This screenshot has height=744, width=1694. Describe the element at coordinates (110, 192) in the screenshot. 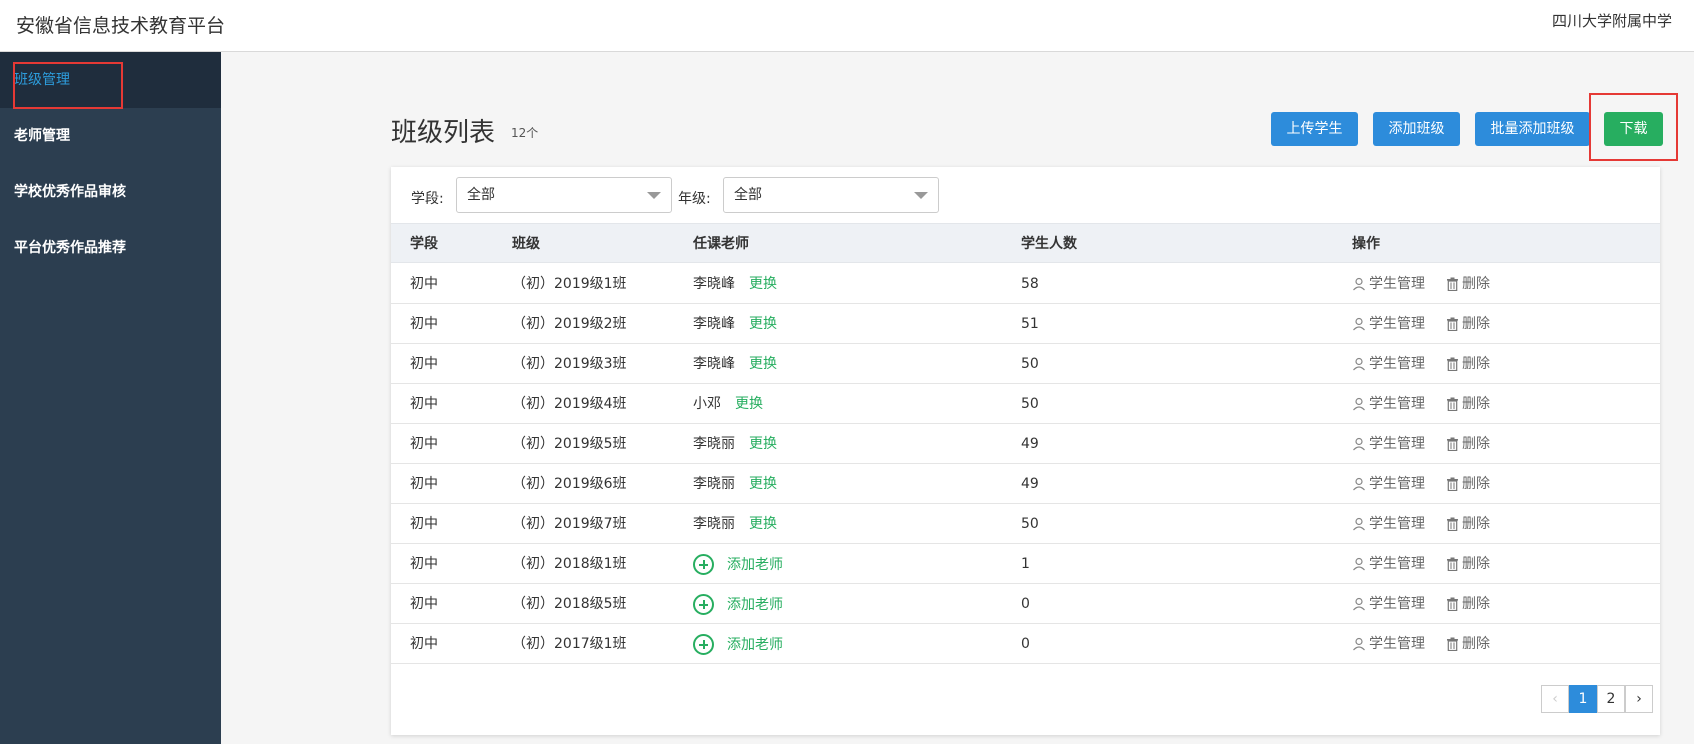

I see `sidebar-item-school-works-review: 学校优秀作品审核` at that location.